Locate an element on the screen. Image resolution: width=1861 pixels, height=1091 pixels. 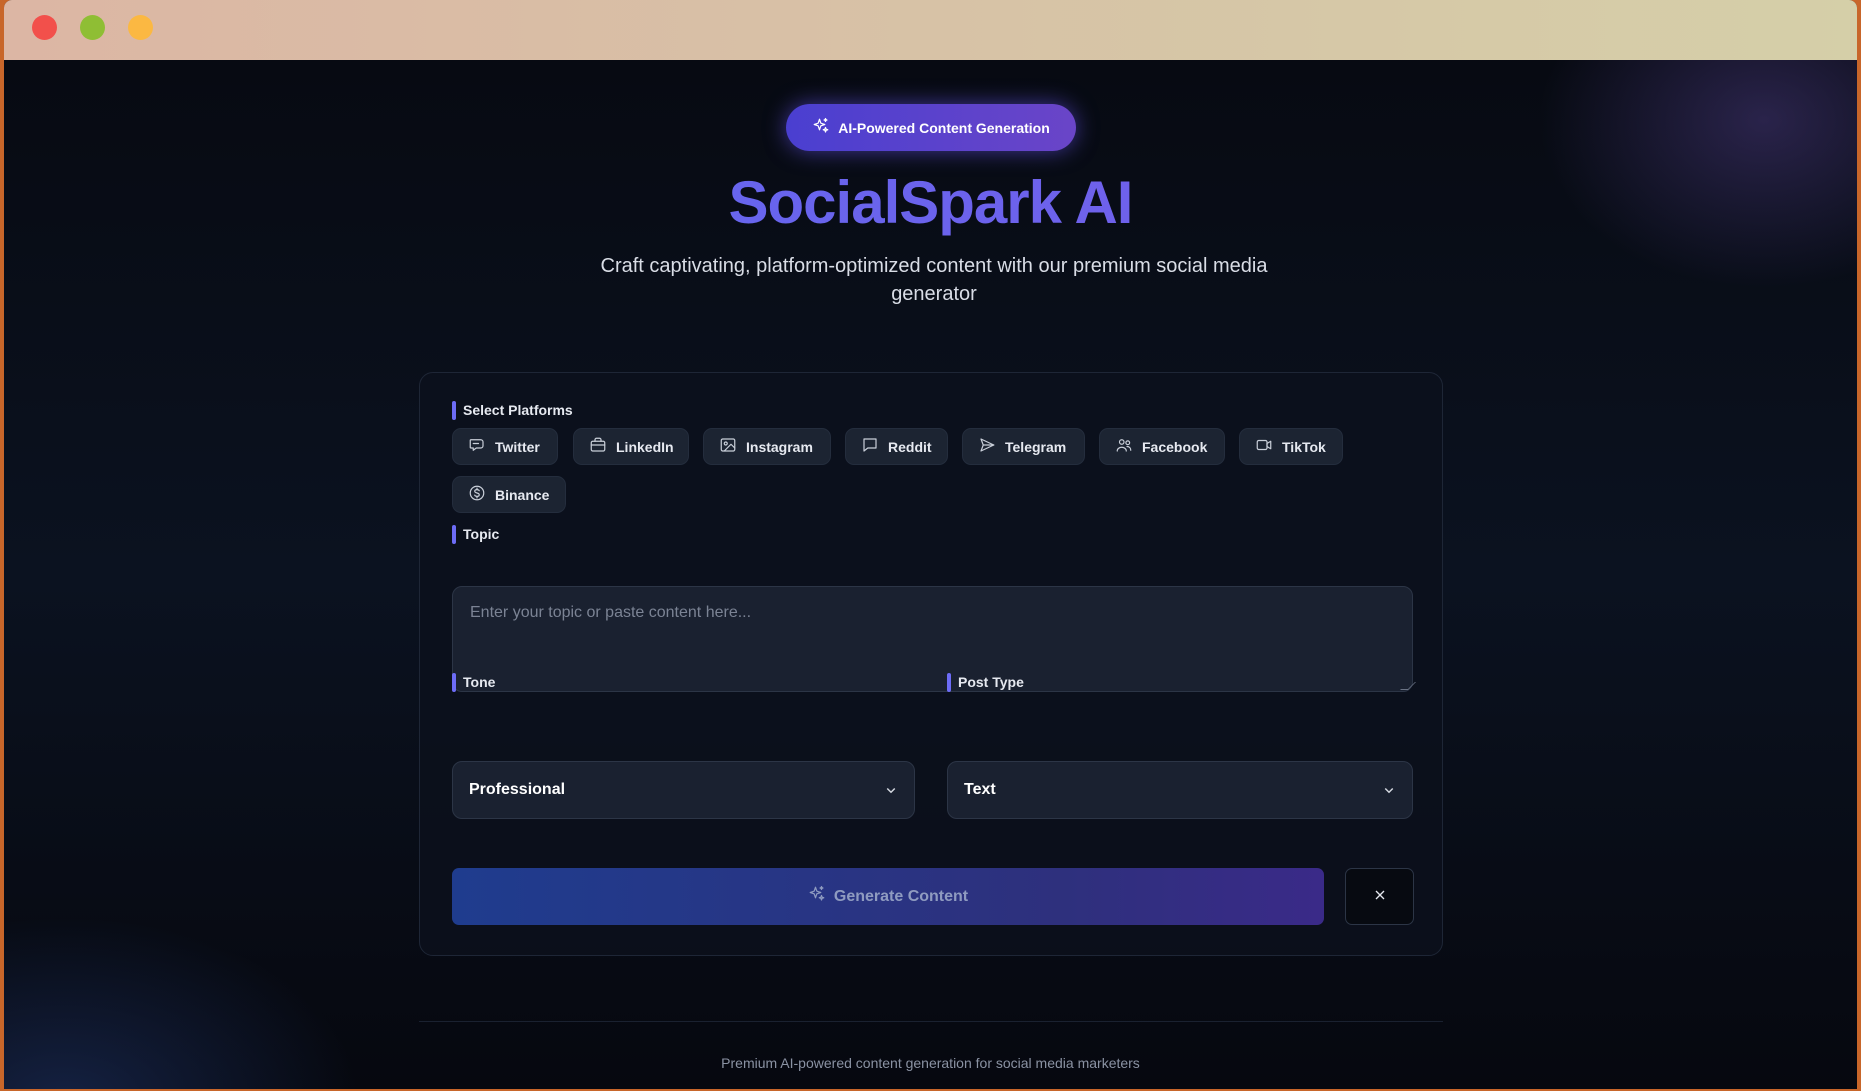
platform-chip-label: Twitter is located at coordinates (517, 446).